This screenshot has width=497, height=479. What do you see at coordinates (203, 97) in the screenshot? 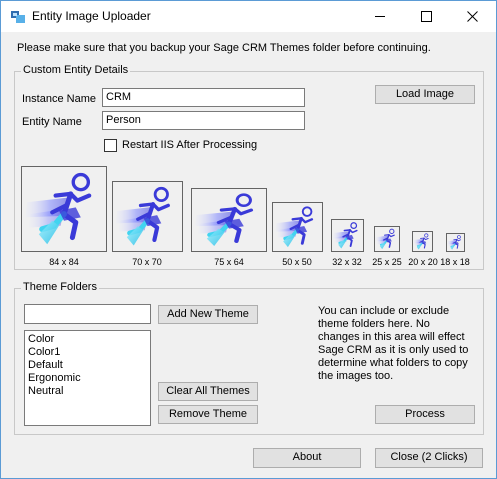
I see `instance-name-input: CRM` at bounding box center [203, 97].